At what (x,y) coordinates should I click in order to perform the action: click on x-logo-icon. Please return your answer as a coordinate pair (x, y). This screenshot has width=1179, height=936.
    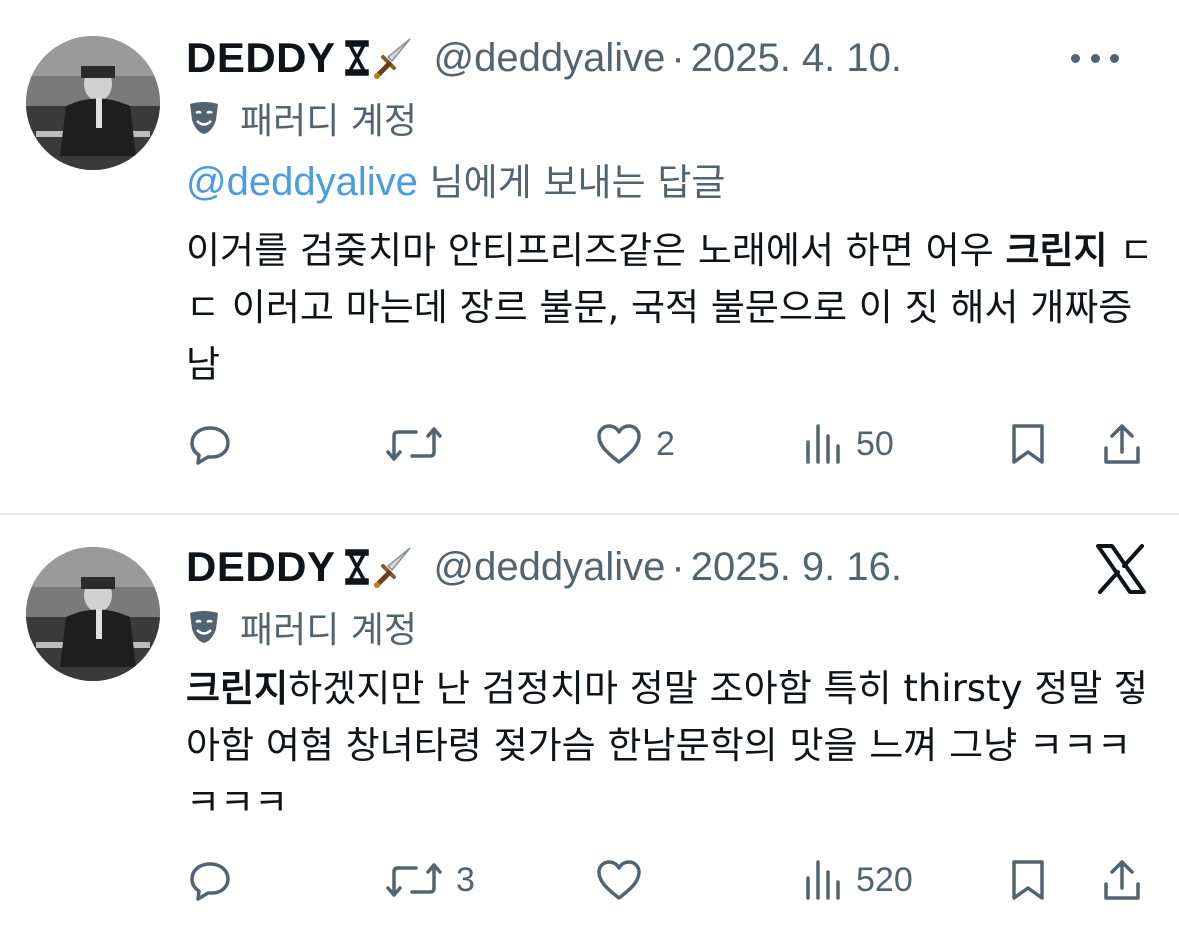
    Looking at the image, I should click on (1121, 569).